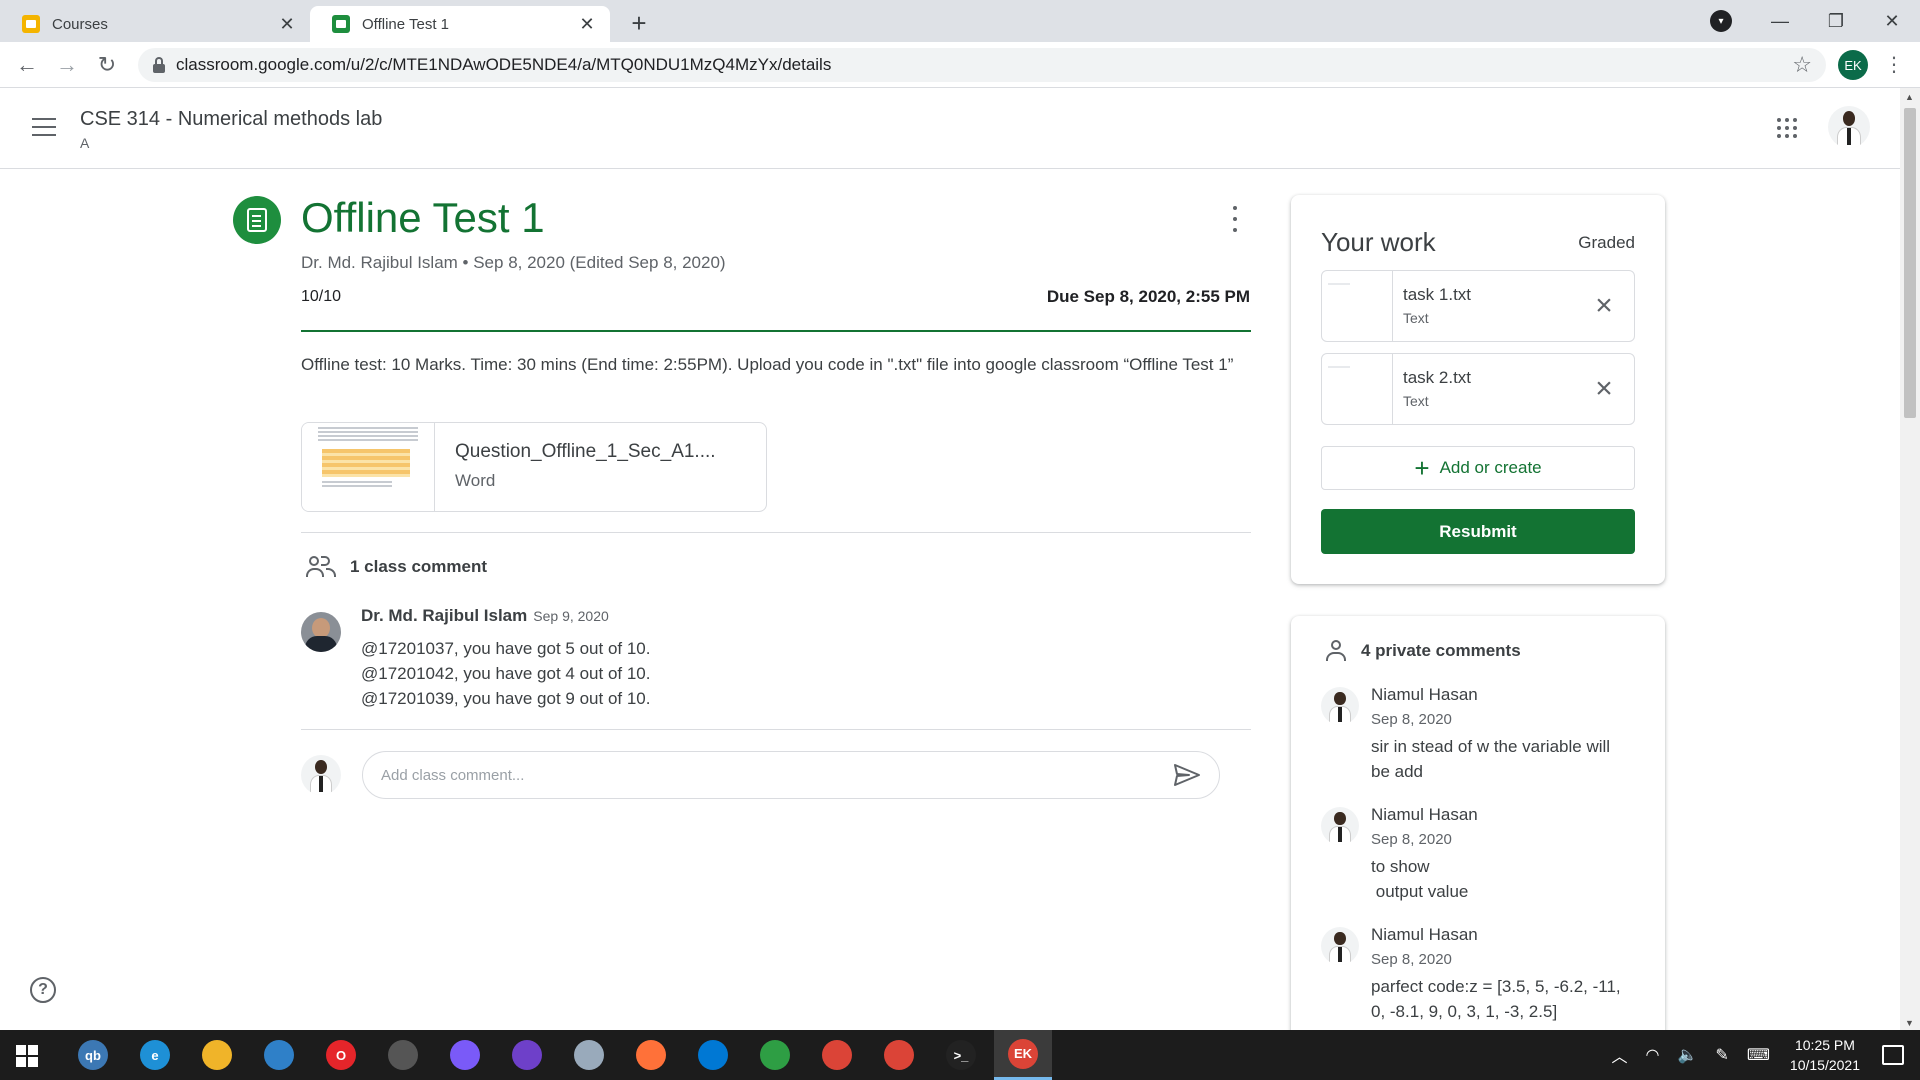  Describe the element at coordinates (485, 616) in the screenshot. I see `comment-header: Dr. Md. Rajibul Islam Sep 9, 2020` at that location.